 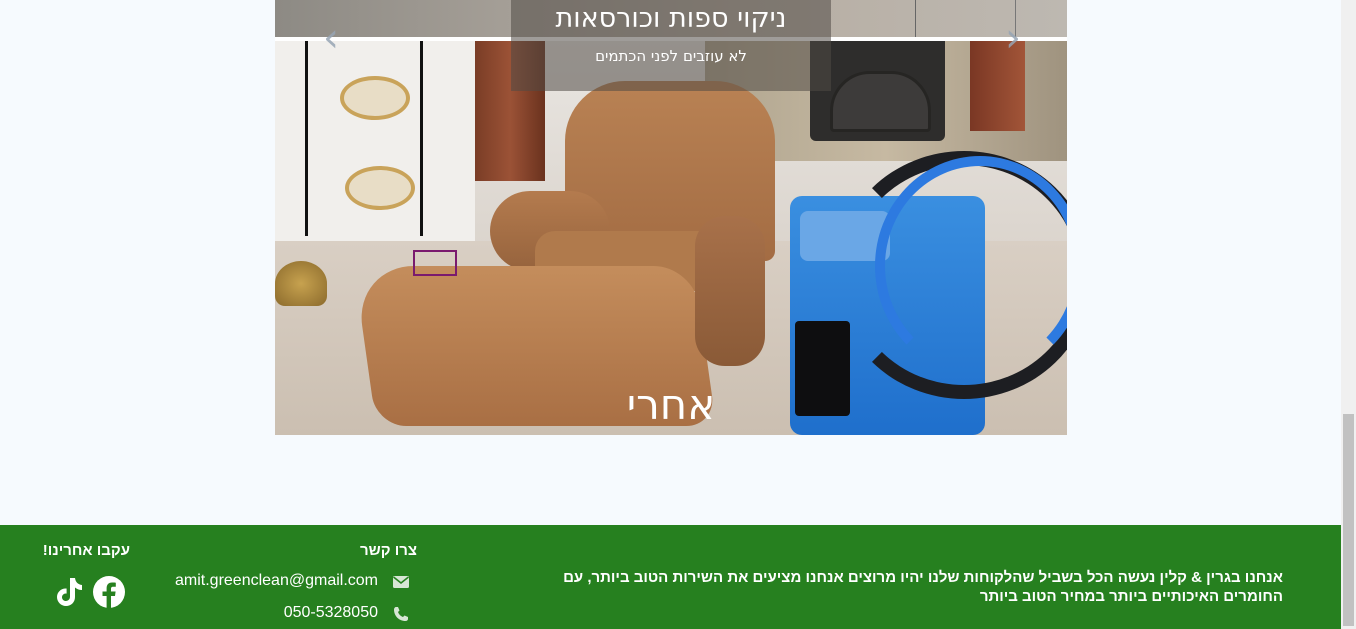 What do you see at coordinates (275, 614) in the screenshot?
I see `phone-link: 050-5328050` at bounding box center [275, 614].